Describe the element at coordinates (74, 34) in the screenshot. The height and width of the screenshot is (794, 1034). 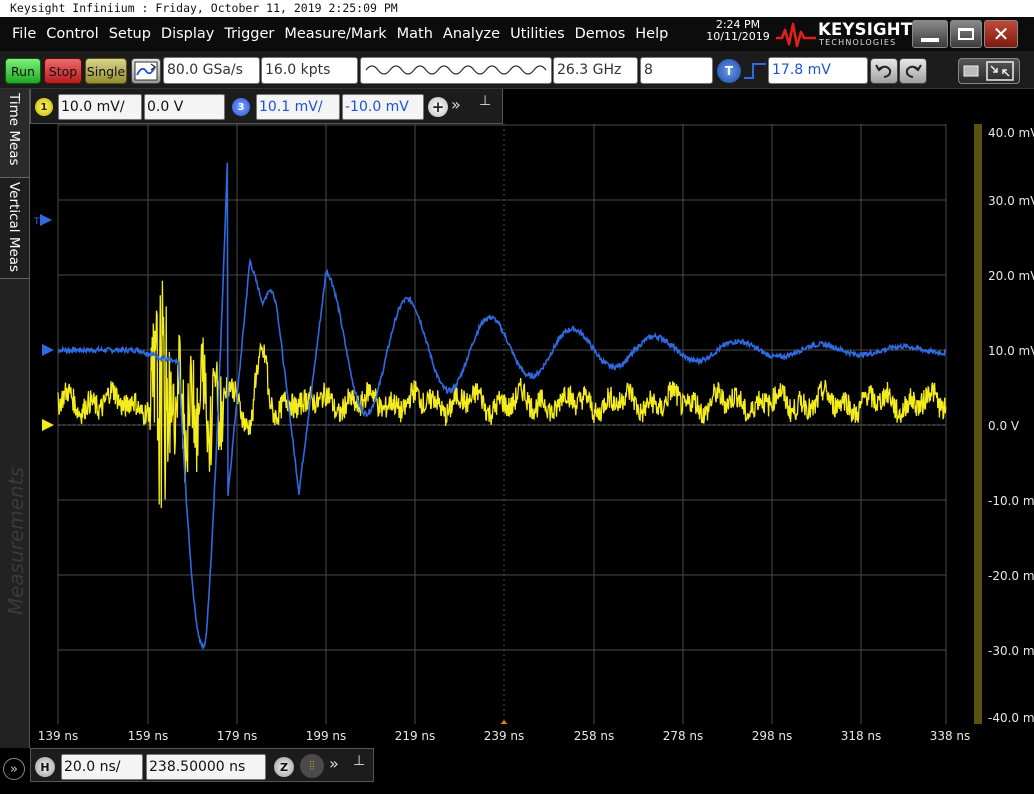
I see `menu-control: Control` at that location.